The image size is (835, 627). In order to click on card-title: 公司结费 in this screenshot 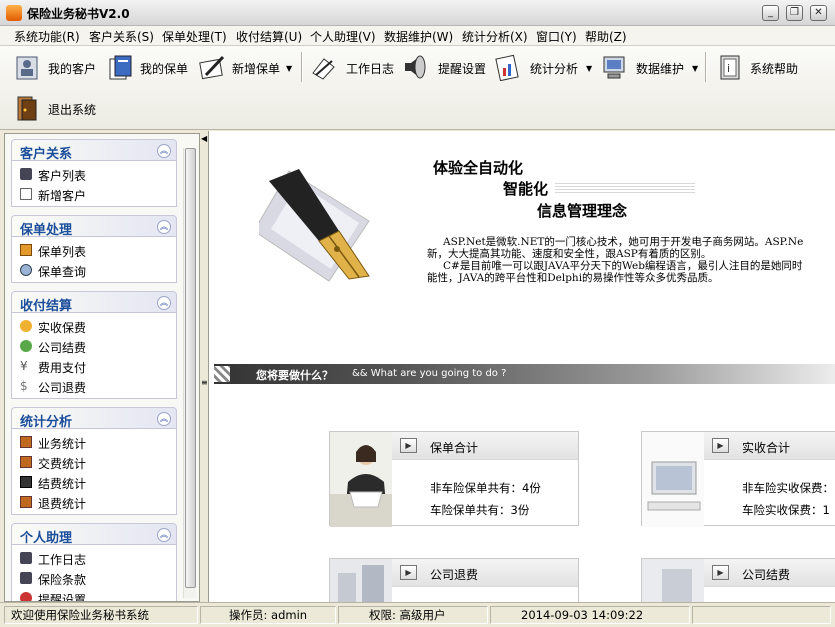, I will do `click(766, 575)`.